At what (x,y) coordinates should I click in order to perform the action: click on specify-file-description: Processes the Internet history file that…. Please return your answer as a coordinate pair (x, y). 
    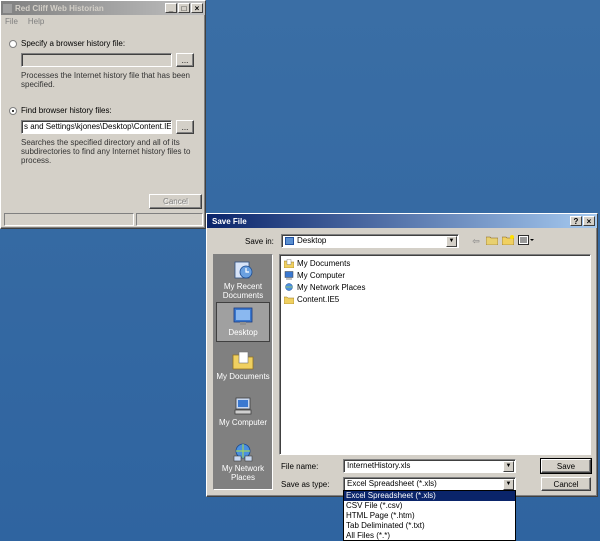
    Looking at the image, I should click on (105, 80).